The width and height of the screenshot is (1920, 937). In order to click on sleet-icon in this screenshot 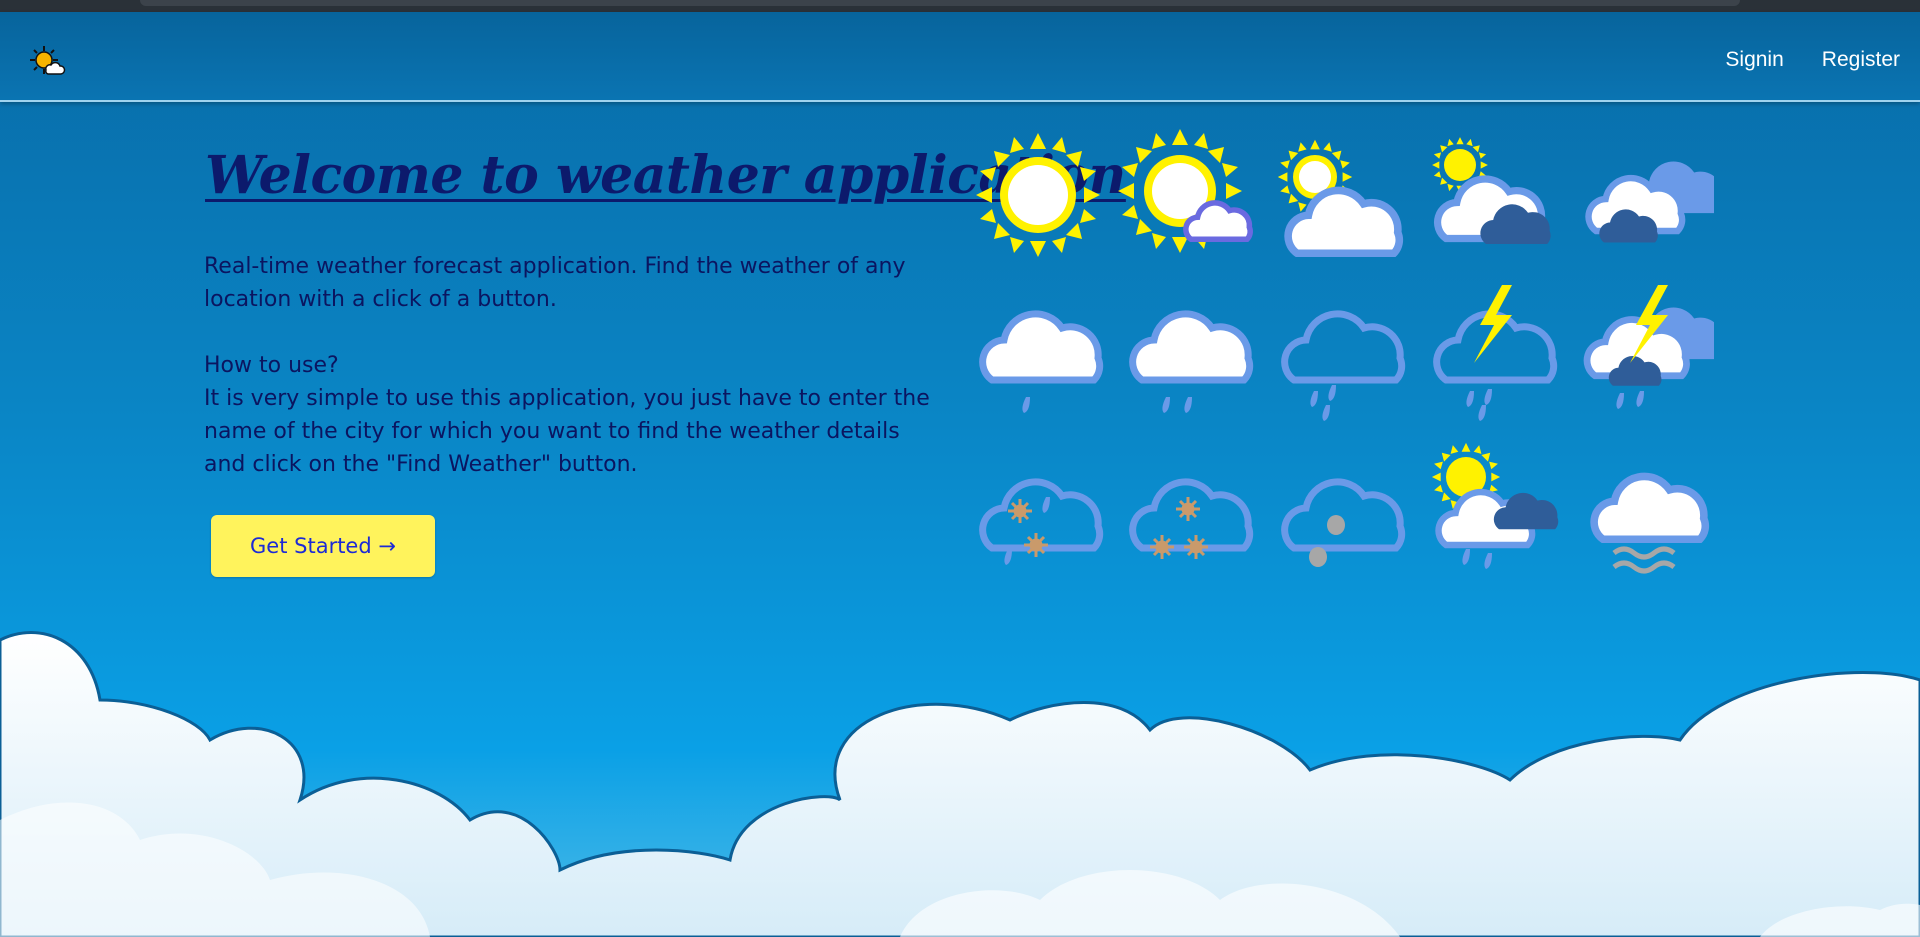, I will do `click(1038, 509)`.